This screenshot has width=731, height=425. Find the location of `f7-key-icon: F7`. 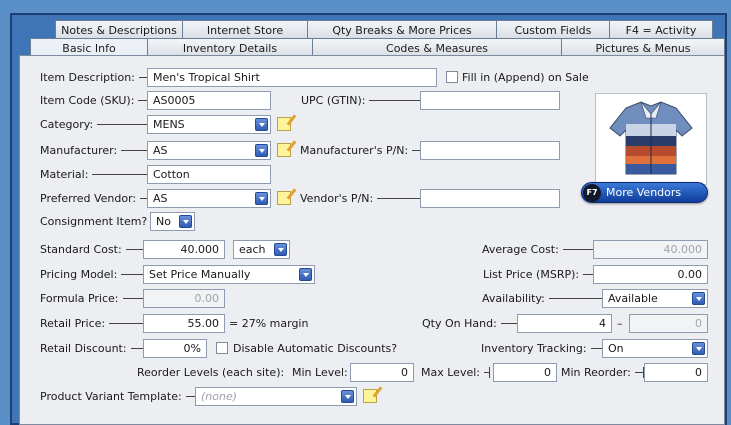

f7-key-icon: F7 is located at coordinates (592, 192).